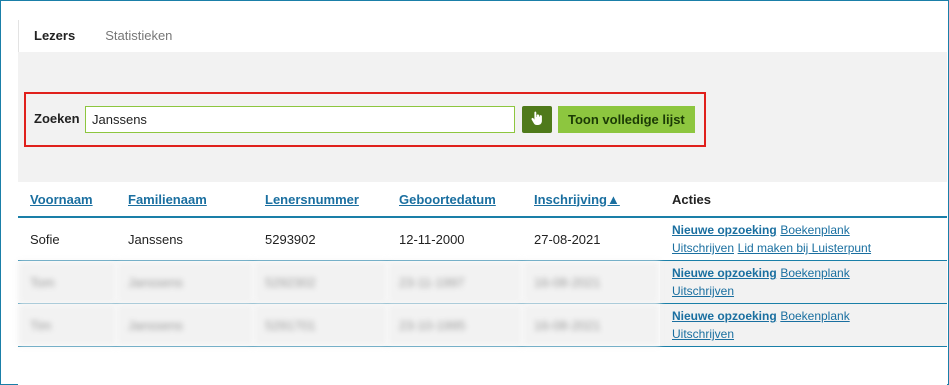  Describe the element at coordinates (67, 325) in the screenshot. I see `cell-voornaam: Tim` at that location.